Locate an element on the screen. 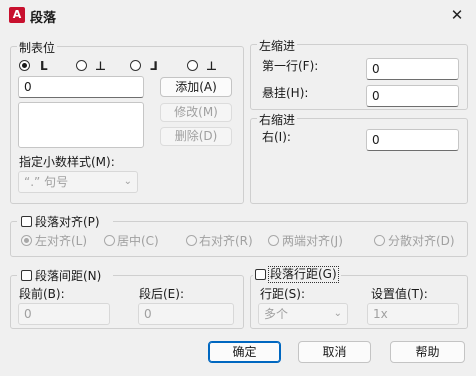  tab-center-radio is located at coordinates (81, 65).